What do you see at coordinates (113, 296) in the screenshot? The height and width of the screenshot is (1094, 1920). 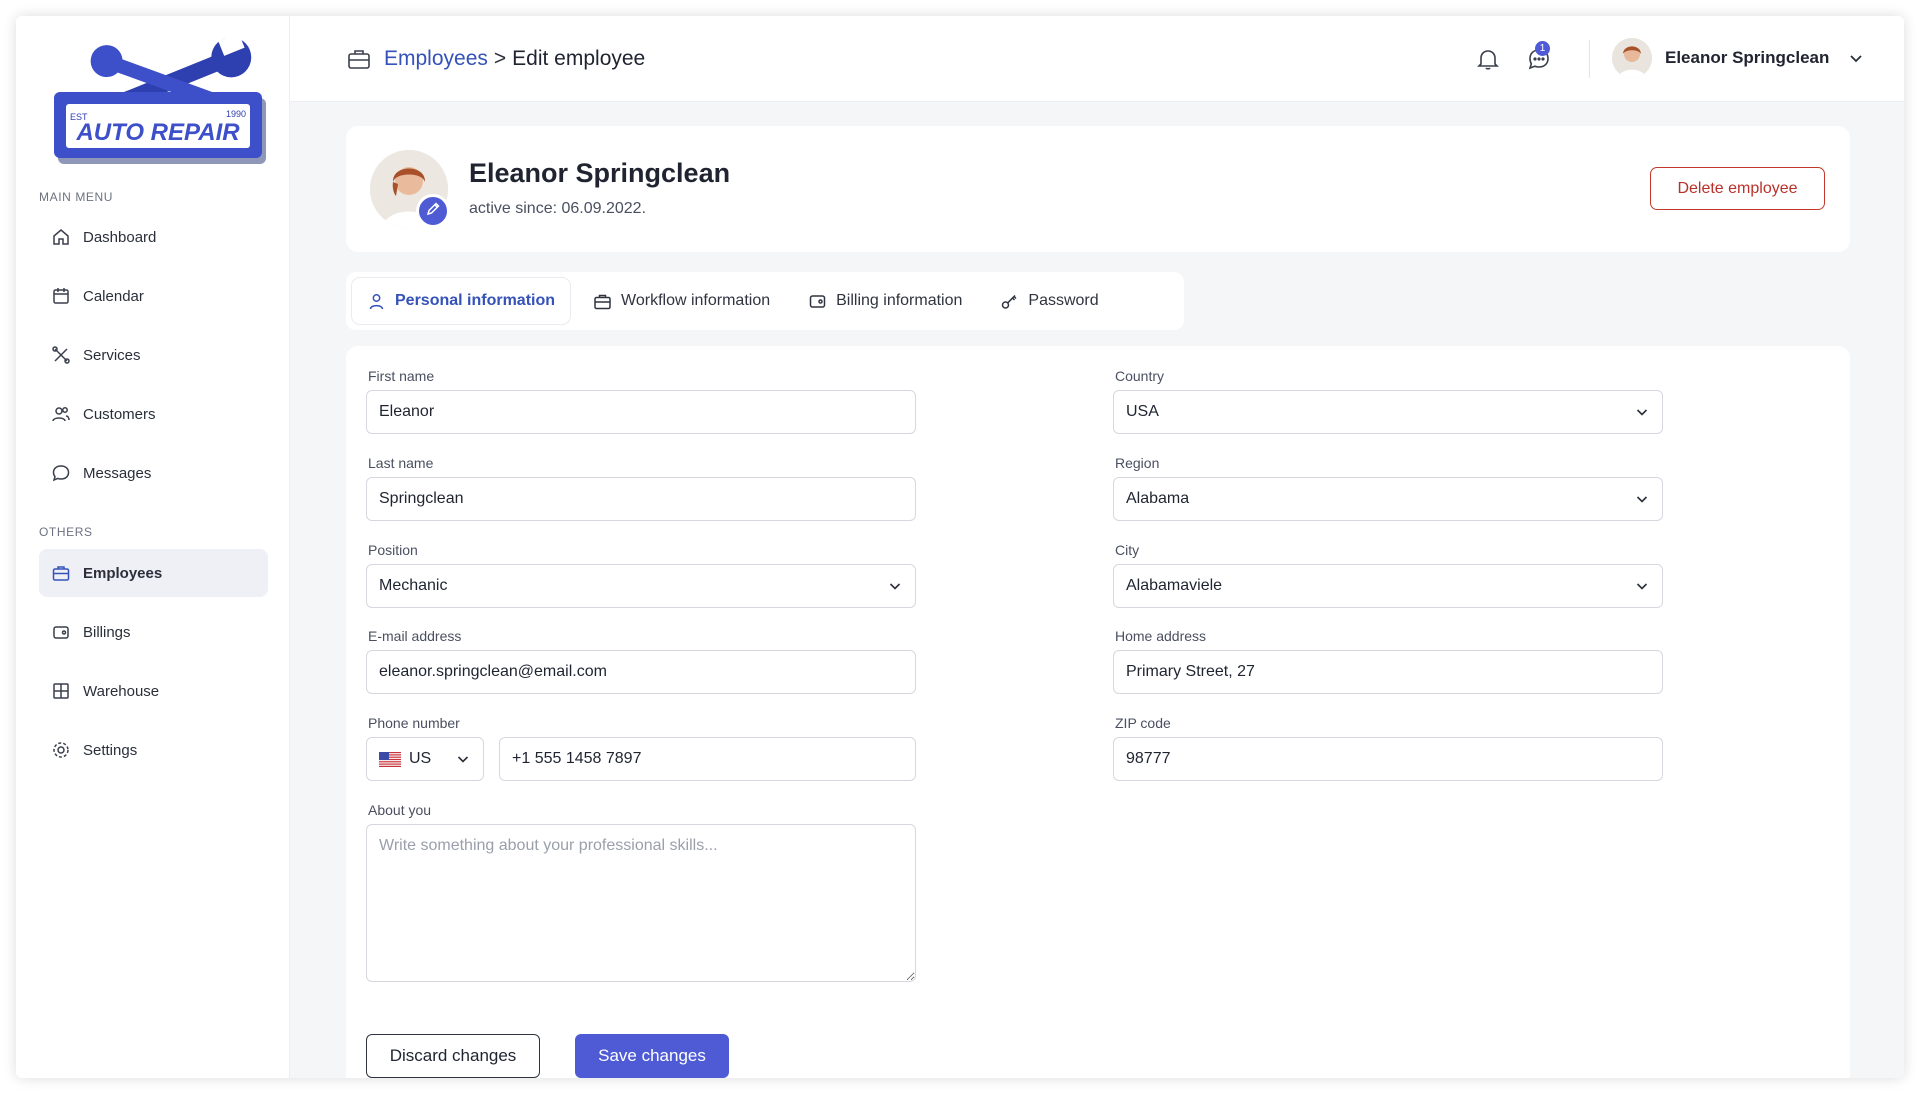 I see `sidebar-item-label: Calendar` at bounding box center [113, 296].